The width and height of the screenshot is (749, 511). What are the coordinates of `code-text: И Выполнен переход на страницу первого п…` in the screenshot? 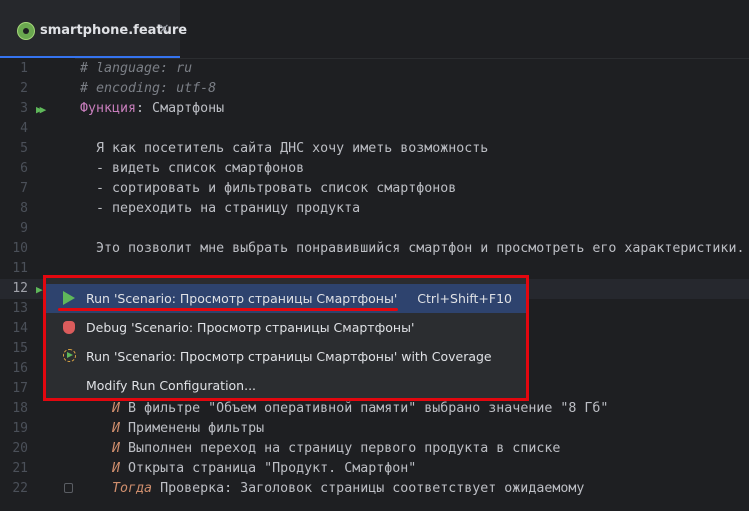 It's located at (336, 448).